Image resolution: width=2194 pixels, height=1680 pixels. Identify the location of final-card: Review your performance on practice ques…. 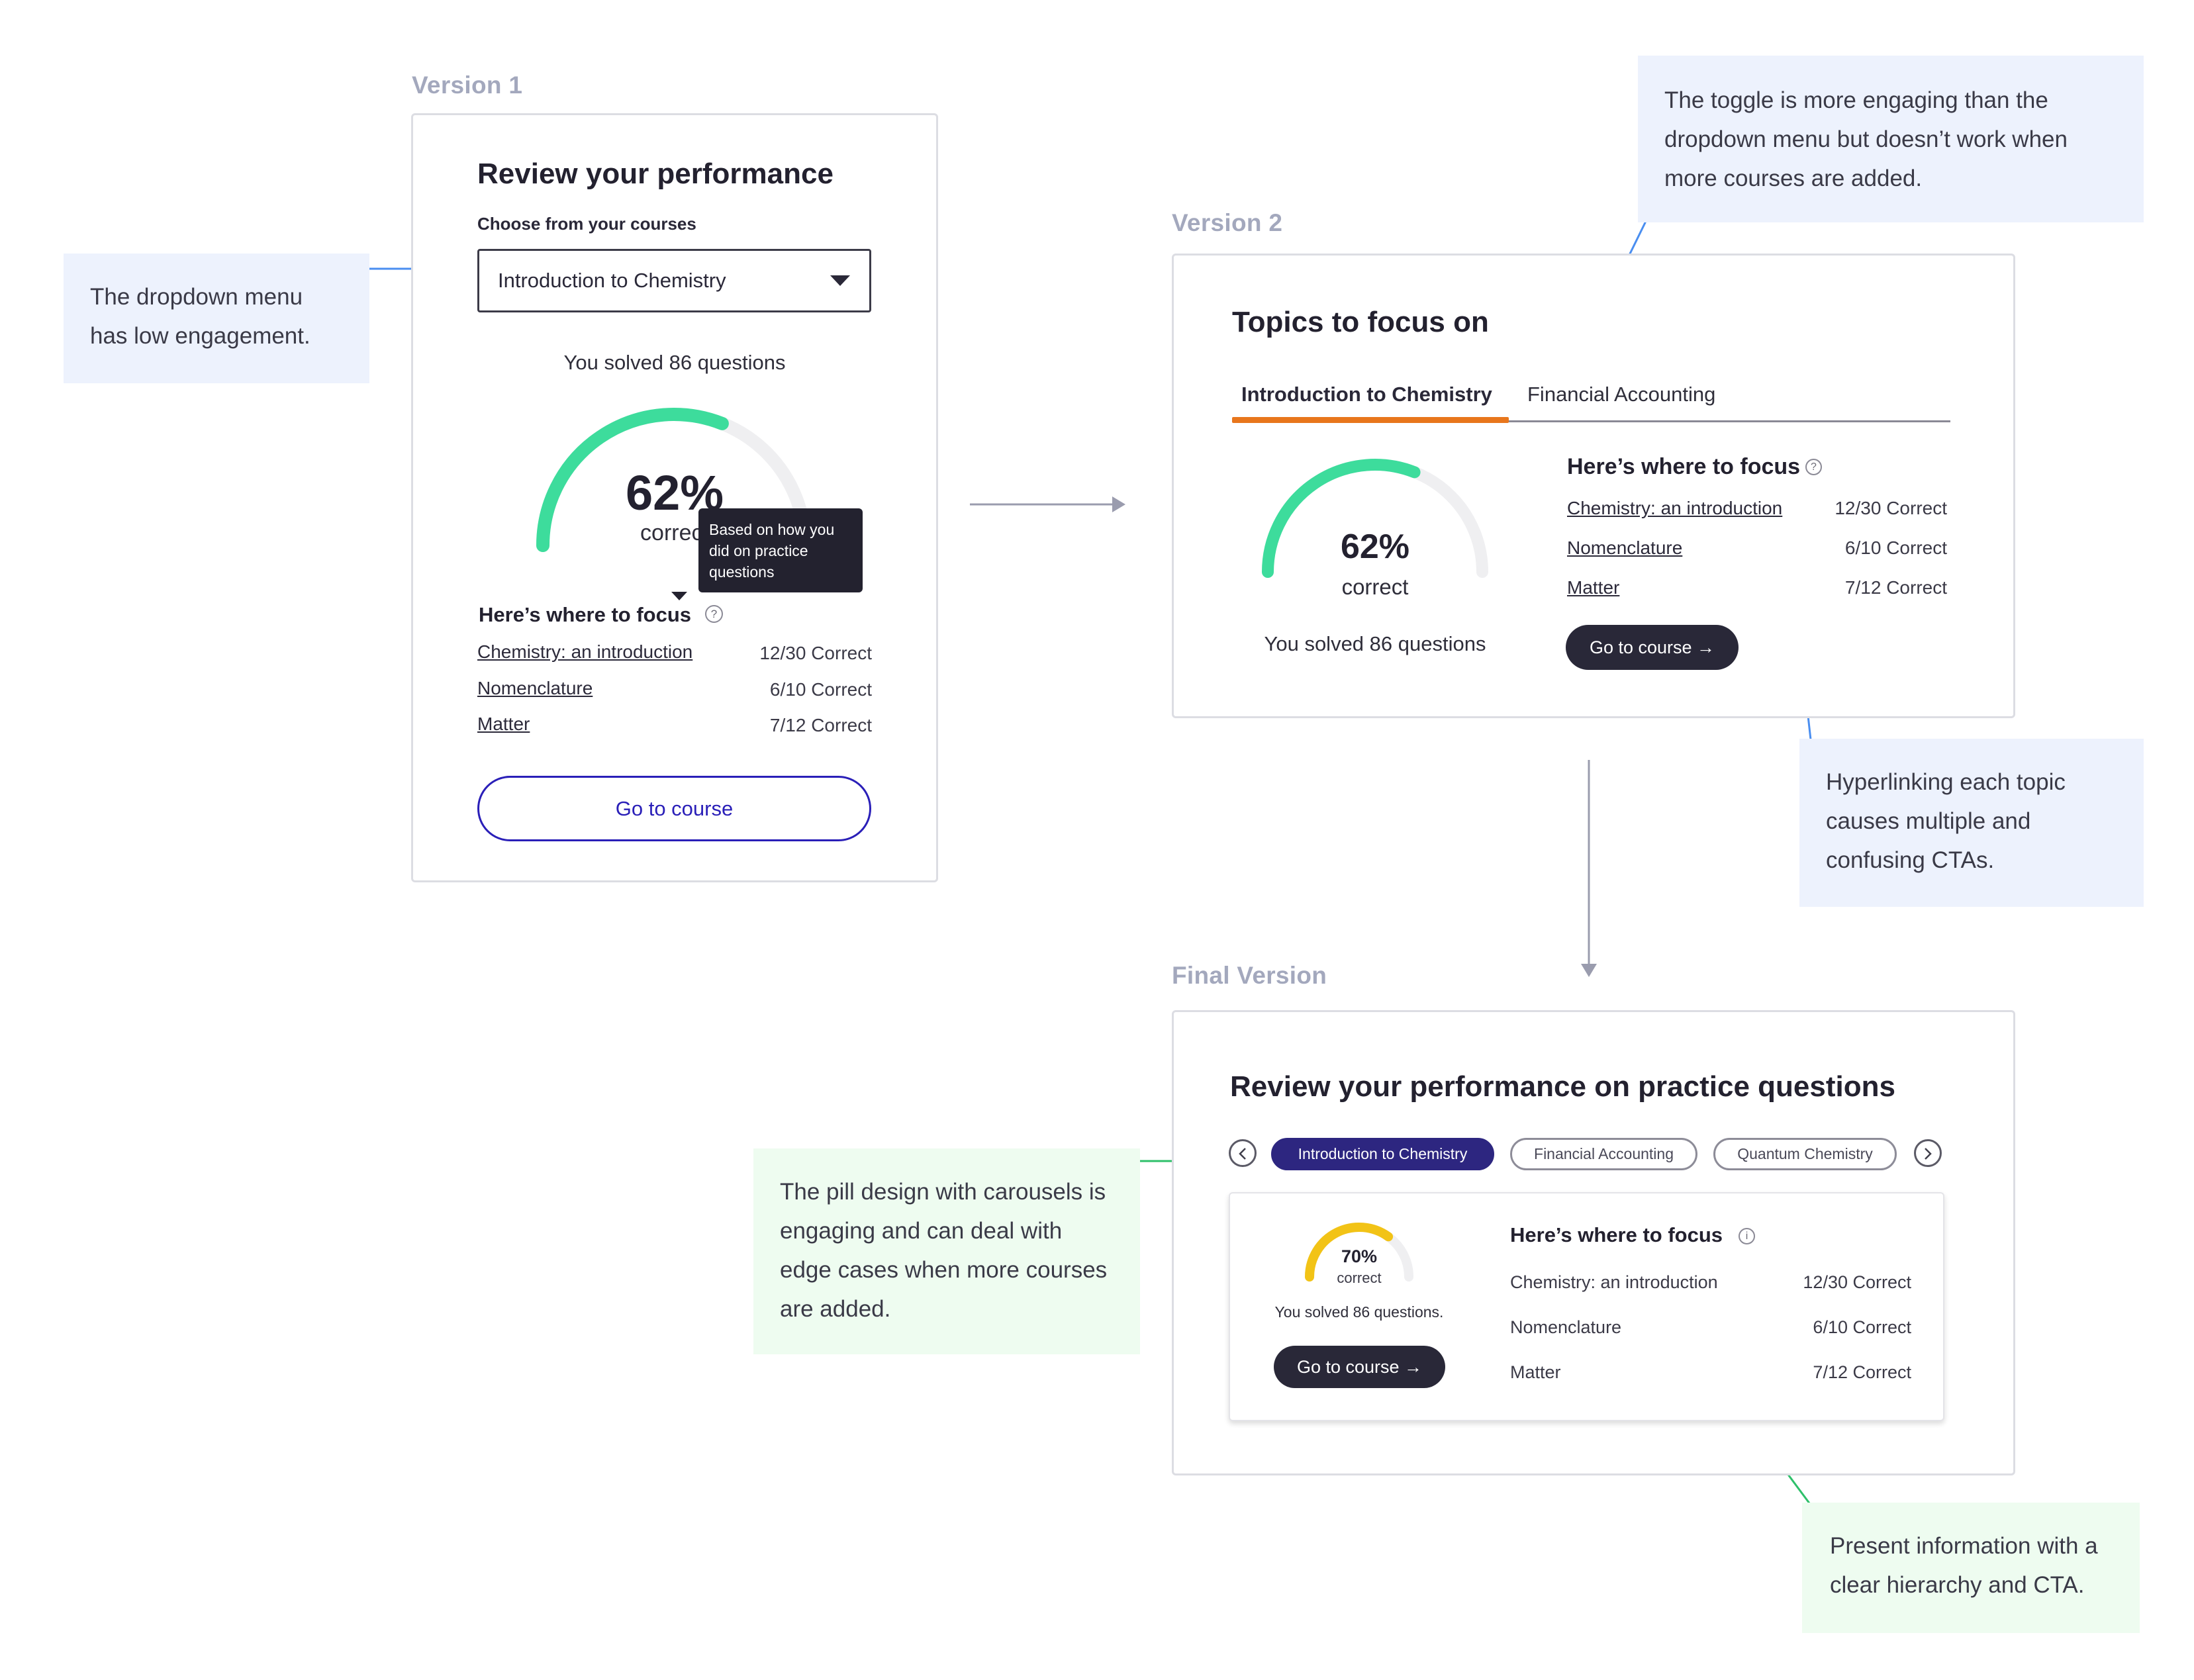
(1593, 1242).